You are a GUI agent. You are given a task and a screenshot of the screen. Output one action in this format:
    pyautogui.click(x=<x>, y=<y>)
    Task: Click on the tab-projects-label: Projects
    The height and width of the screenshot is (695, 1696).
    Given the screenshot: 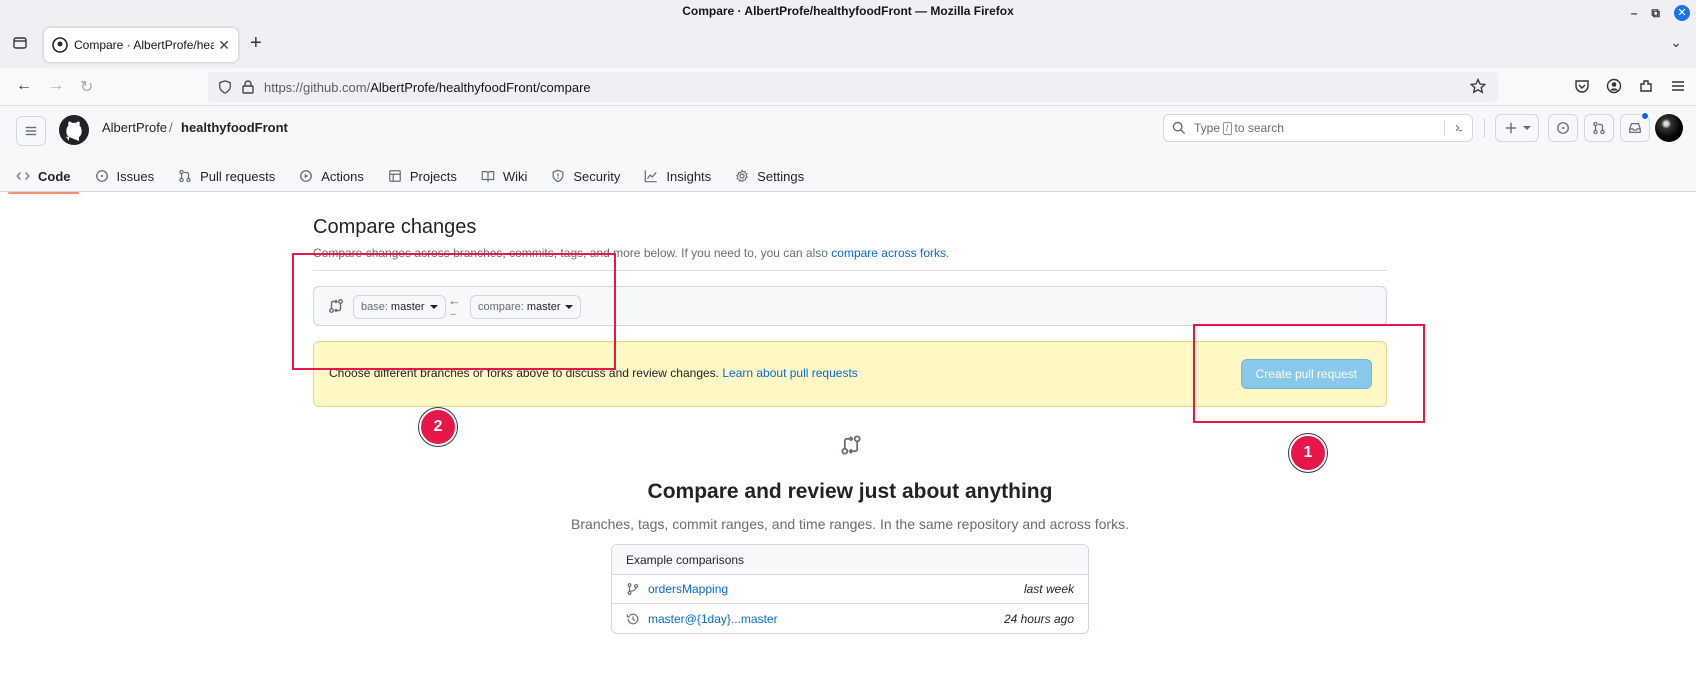 What is the action you would take?
    pyautogui.click(x=433, y=176)
    